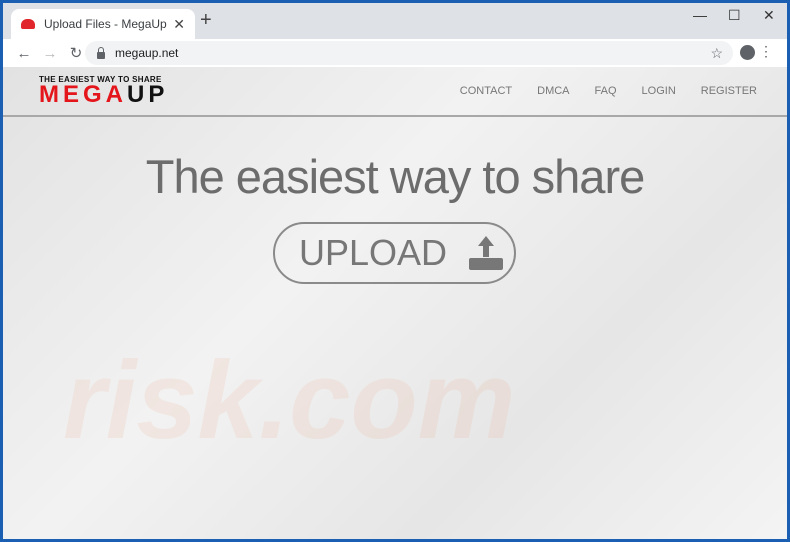 The width and height of the screenshot is (790, 542). I want to click on profile-icon, so click(747, 52).